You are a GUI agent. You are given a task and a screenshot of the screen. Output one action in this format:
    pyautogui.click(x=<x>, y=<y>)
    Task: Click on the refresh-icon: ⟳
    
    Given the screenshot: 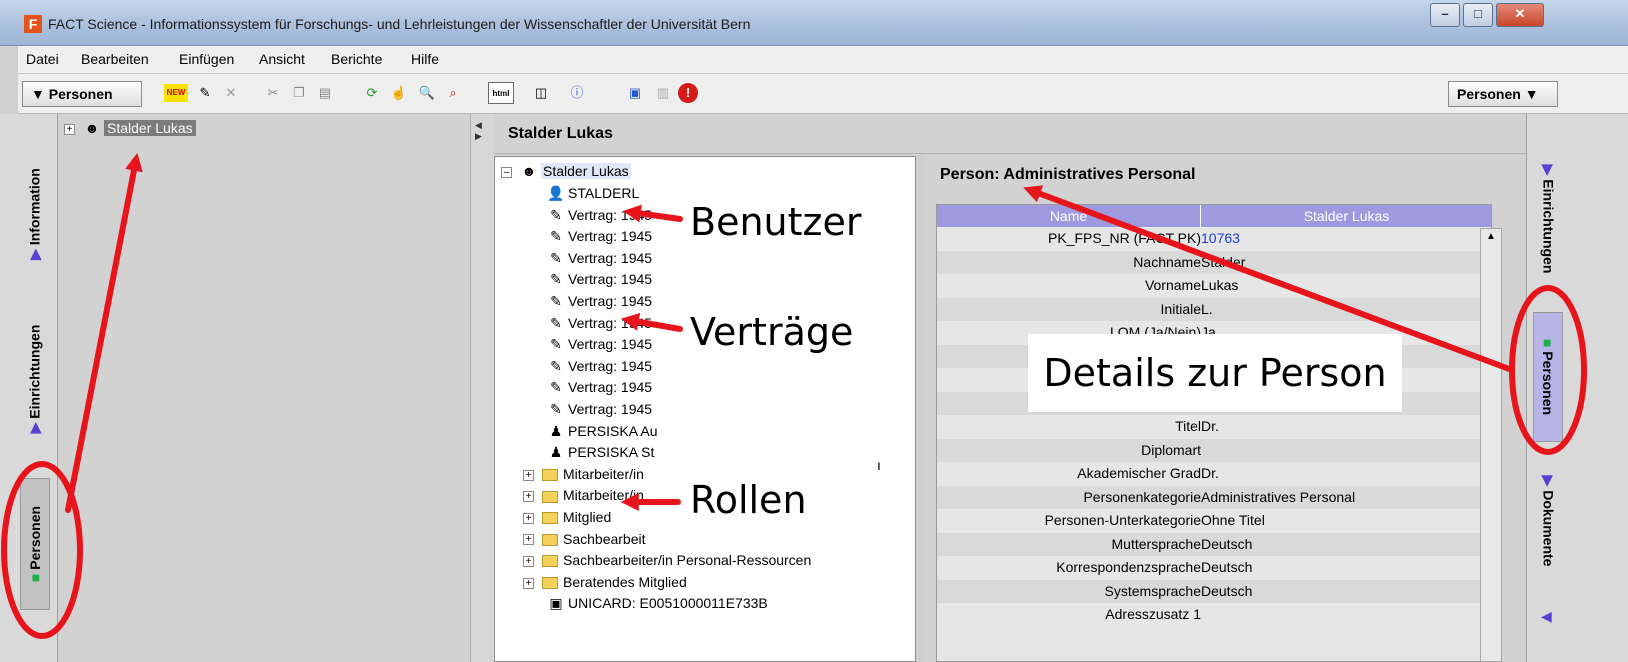 What is the action you would take?
    pyautogui.click(x=372, y=93)
    